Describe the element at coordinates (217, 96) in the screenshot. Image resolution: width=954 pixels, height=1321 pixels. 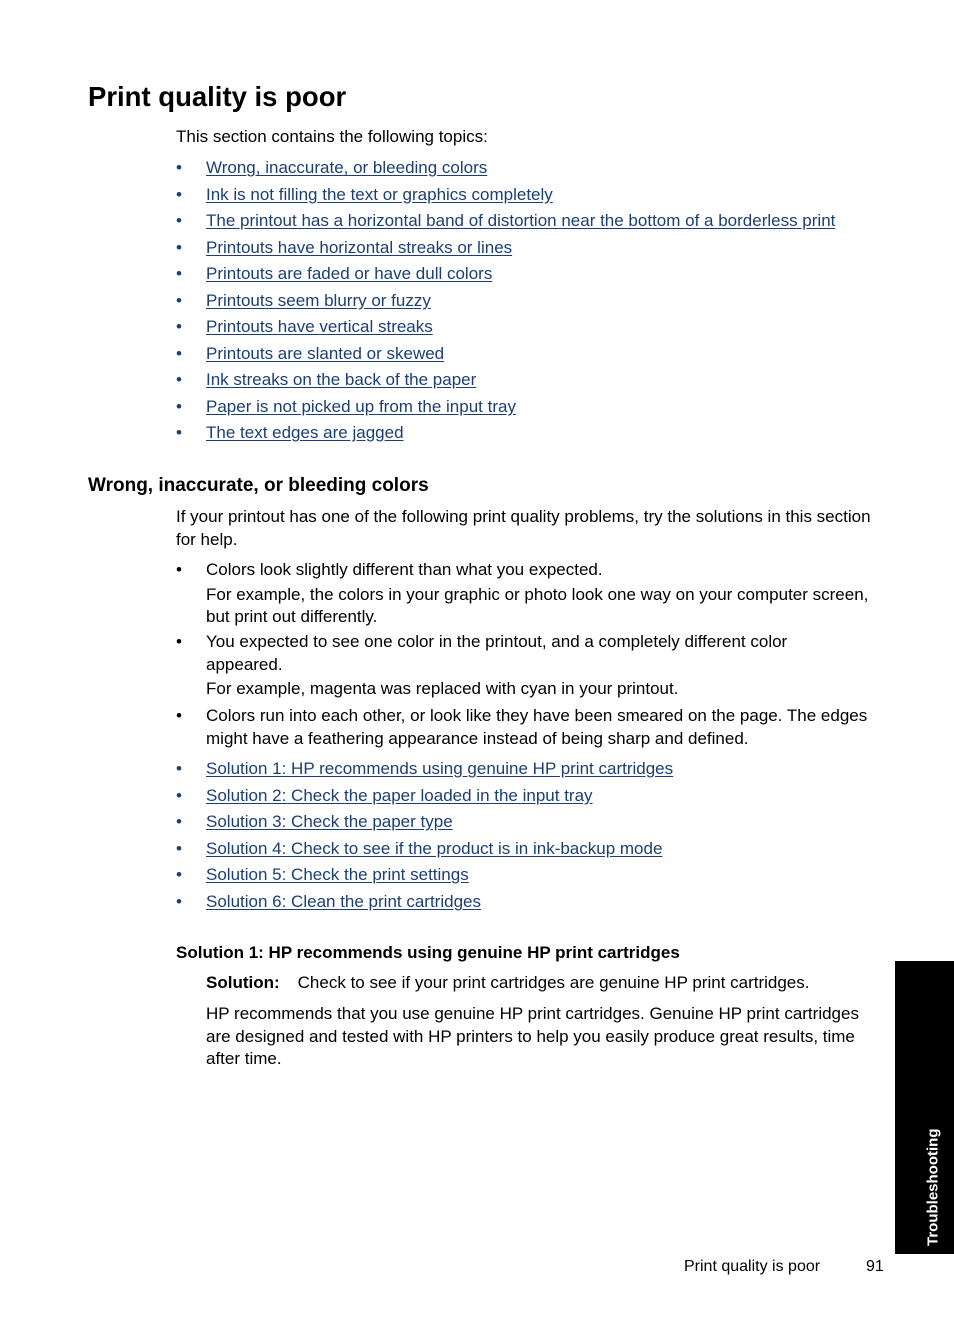
I see `page-title: Print quality is poor` at that location.